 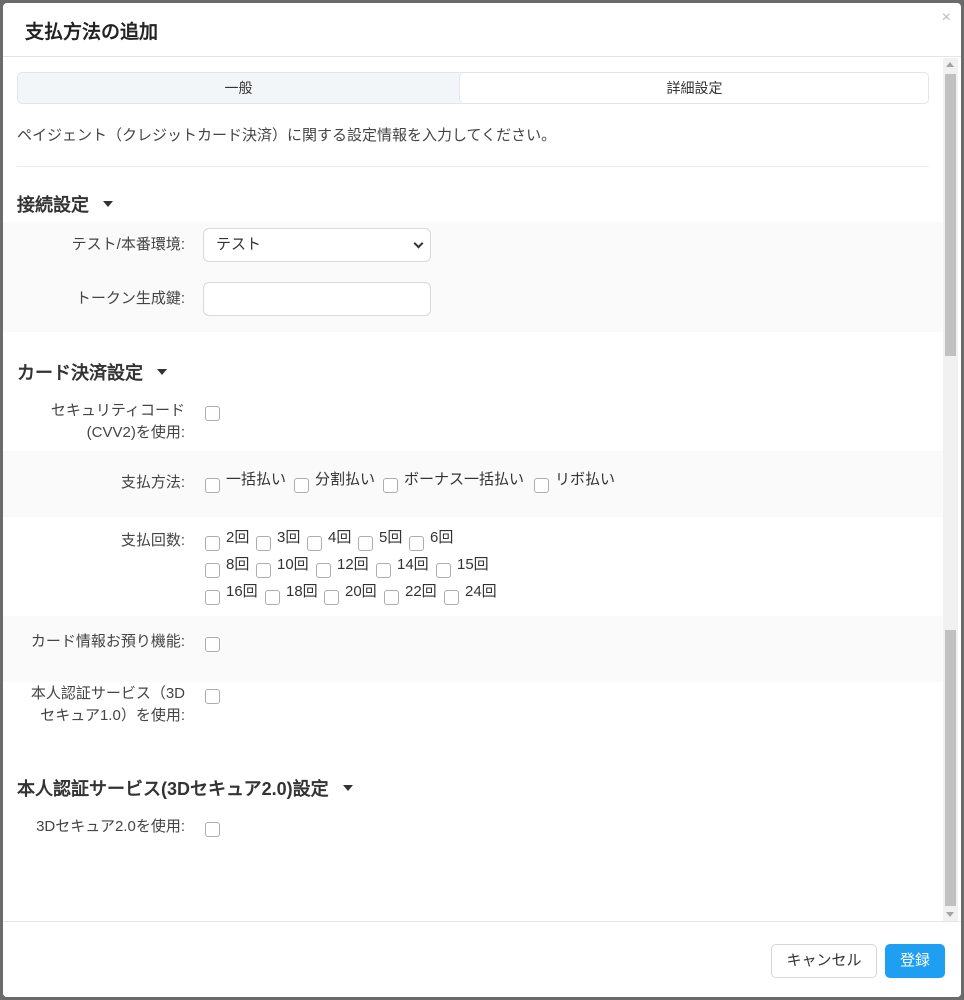 I want to click on dialog-title: 支払方法の追加, so click(x=92, y=32).